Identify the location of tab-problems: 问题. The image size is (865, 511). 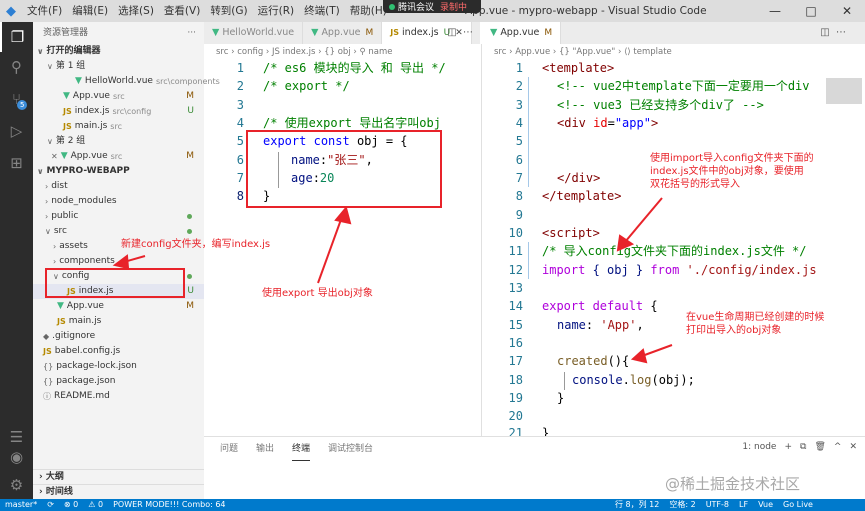
(229, 449).